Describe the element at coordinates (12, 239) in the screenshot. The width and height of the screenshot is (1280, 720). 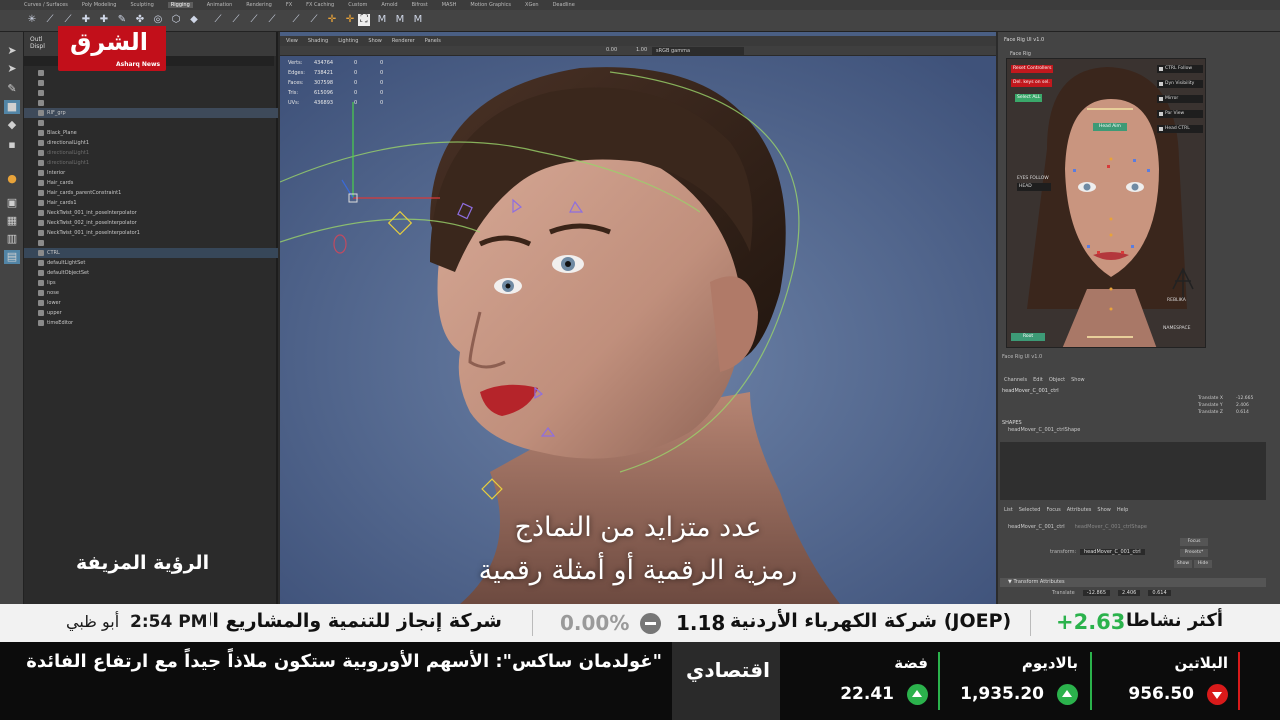
I see `layout-two-icon: ▥` at that location.